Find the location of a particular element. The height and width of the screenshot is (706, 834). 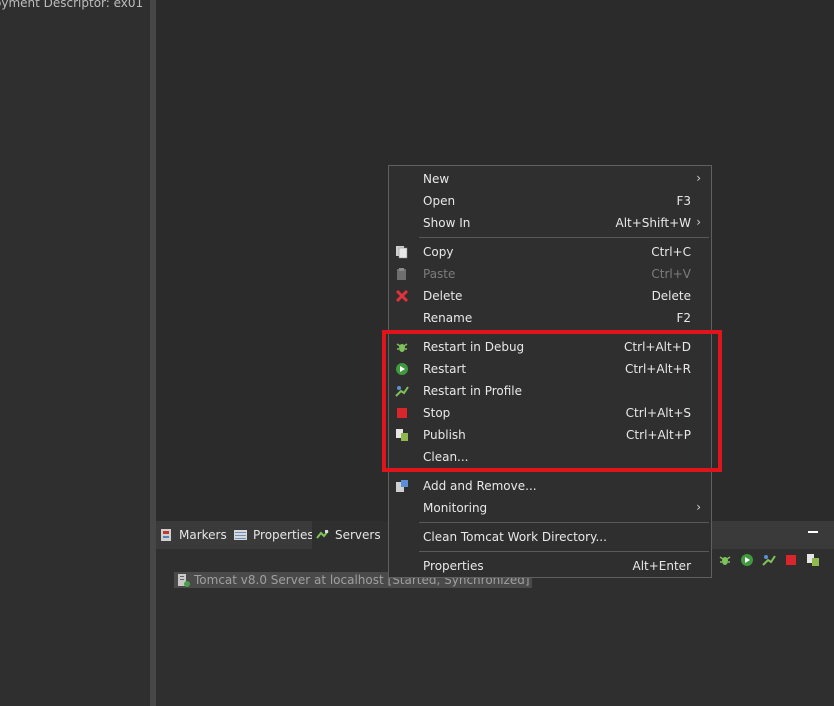

menu-item-delete: Delete Delete is located at coordinates (550, 296).